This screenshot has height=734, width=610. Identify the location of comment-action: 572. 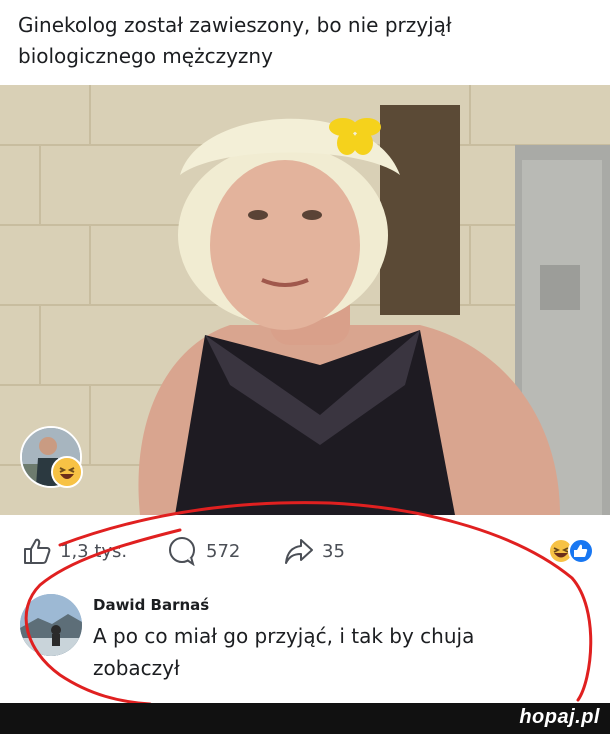
(203, 551).